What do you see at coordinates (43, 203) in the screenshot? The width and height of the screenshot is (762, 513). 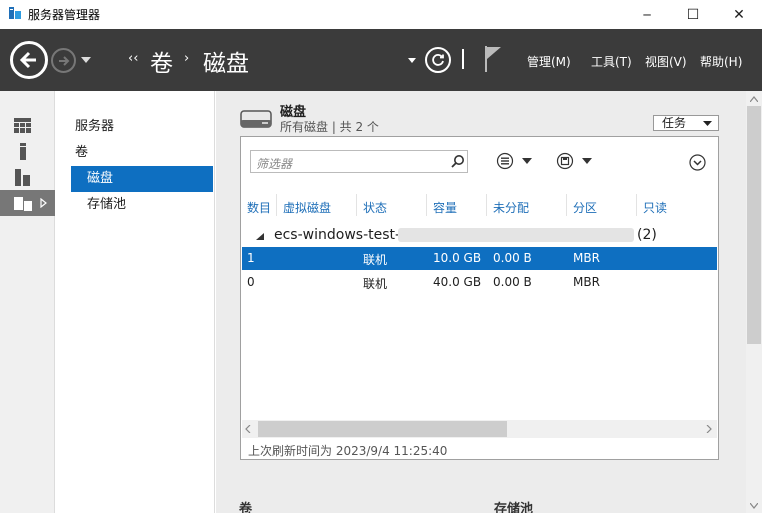 I see `expand-arrow-icon` at bounding box center [43, 203].